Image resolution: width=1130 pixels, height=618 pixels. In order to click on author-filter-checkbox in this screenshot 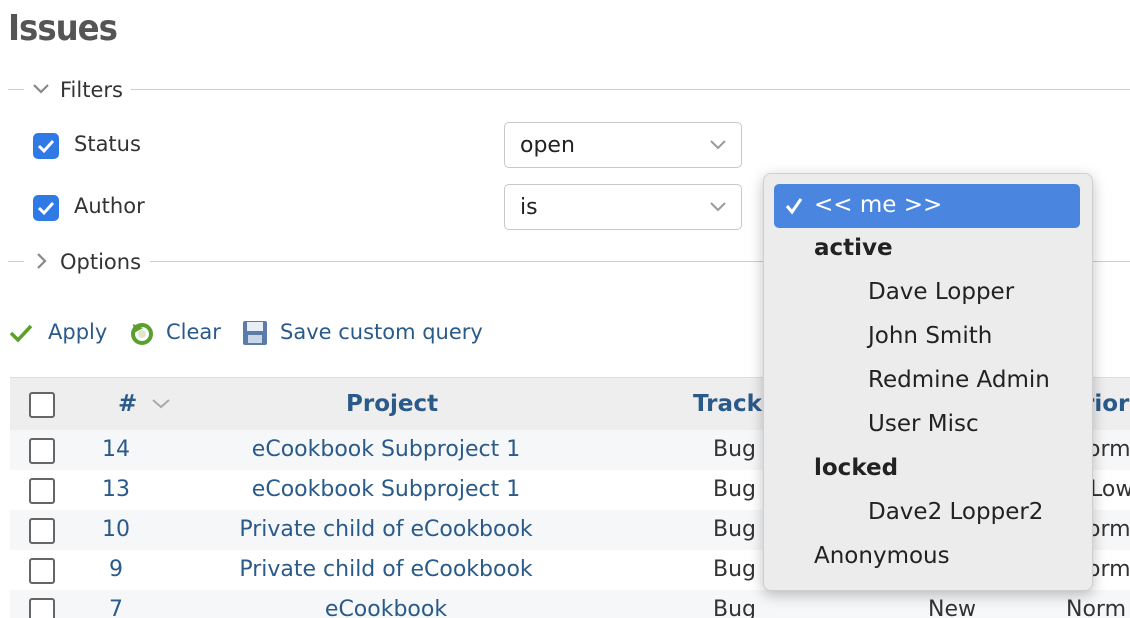, I will do `click(46, 208)`.